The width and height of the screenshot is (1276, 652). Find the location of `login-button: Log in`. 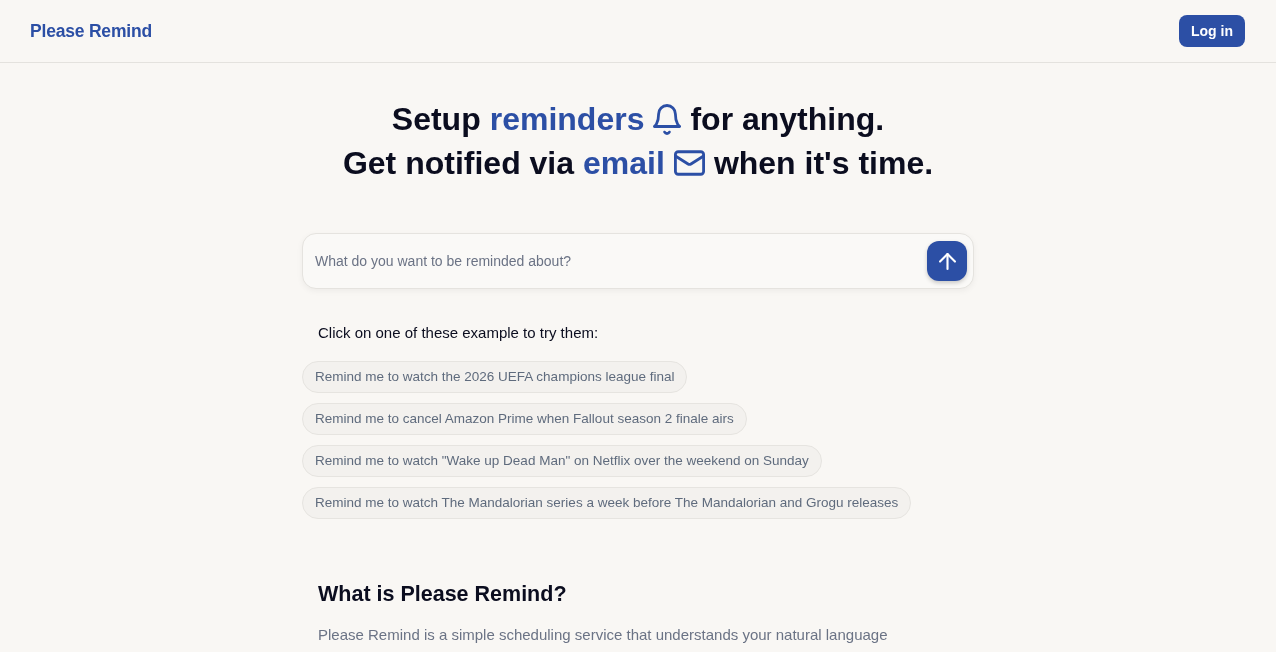

login-button: Log in is located at coordinates (1212, 31).